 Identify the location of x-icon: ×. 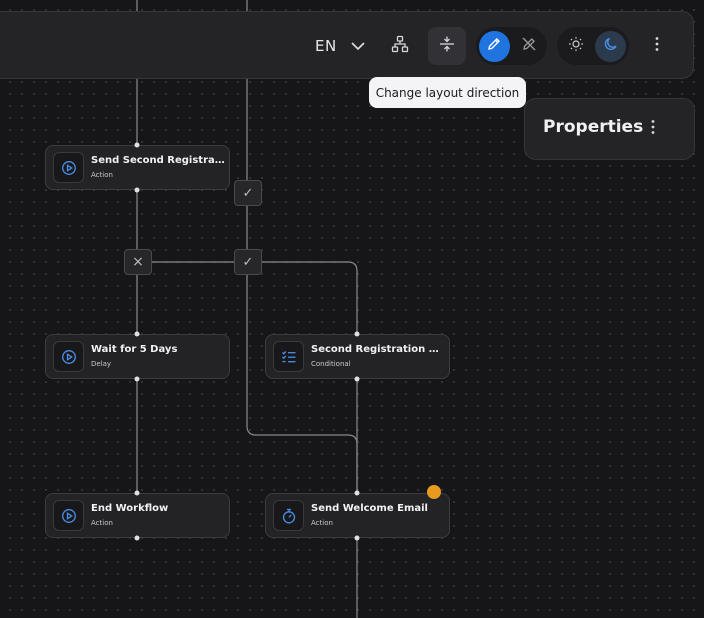
(138, 262).